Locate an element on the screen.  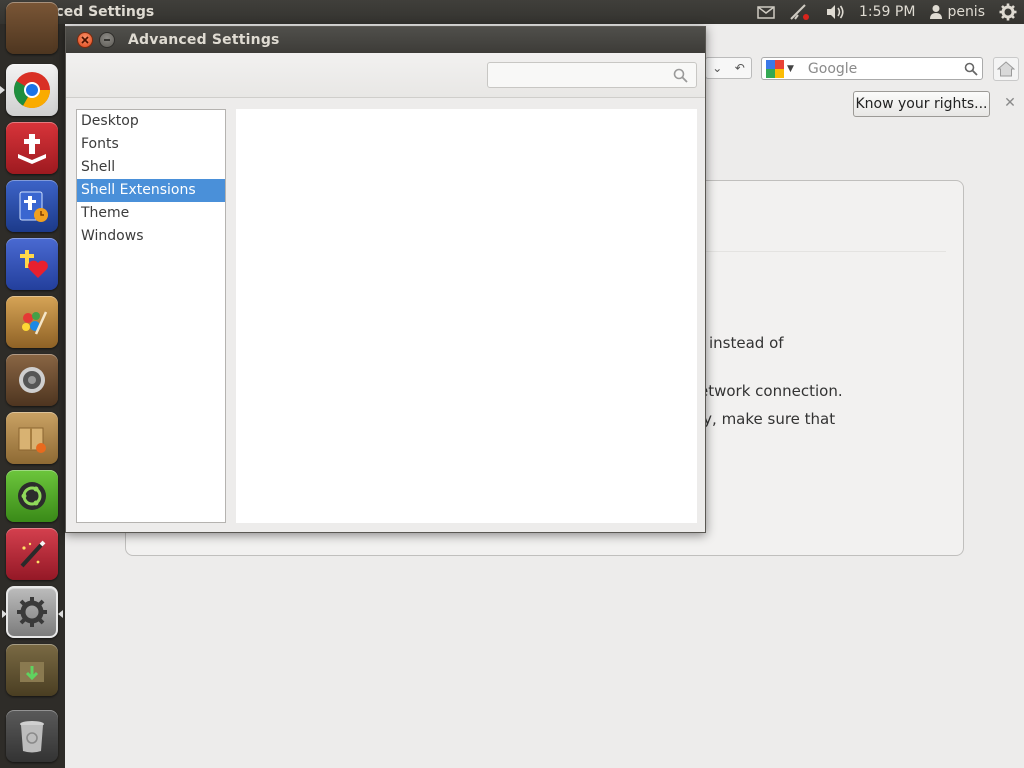
close-icon is located at coordinates (85, 40).